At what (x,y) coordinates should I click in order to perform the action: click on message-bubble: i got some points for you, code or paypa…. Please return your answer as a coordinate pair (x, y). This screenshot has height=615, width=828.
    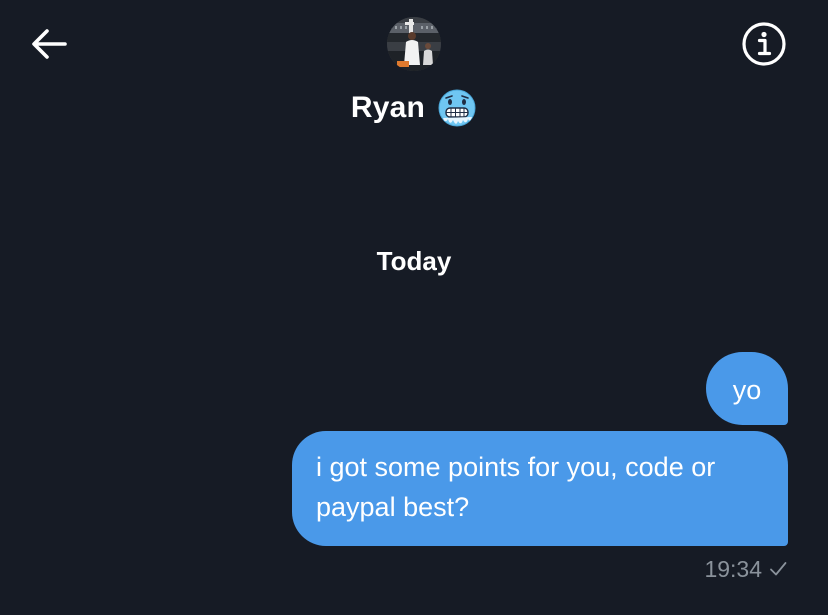
    Looking at the image, I should click on (540, 488).